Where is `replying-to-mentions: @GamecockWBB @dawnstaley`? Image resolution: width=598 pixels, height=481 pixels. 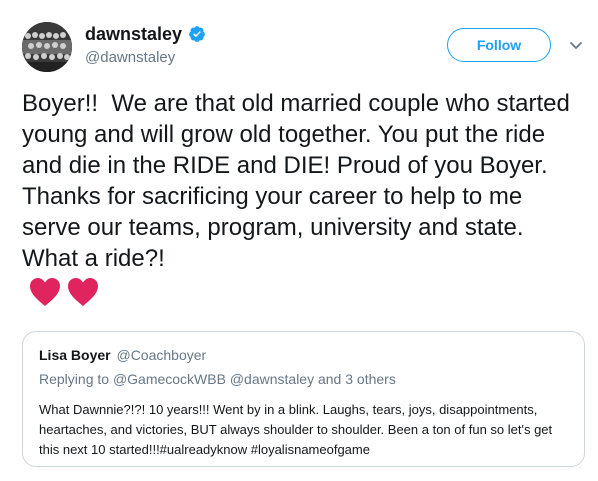 replying-to-mentions: @GamecockWBB @dawnstaley is located at coordinates (213, 379).